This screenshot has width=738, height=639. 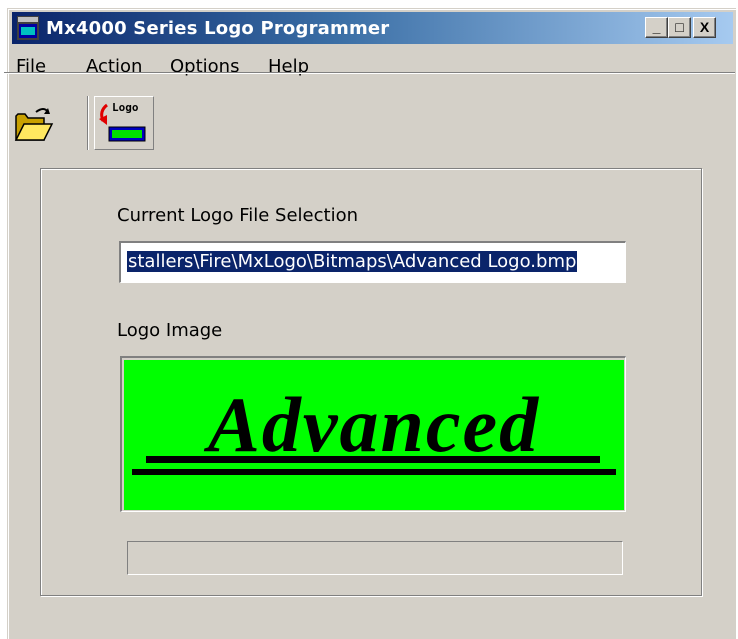 I want to click on open-folder-icon, so click(x=34, y=124).